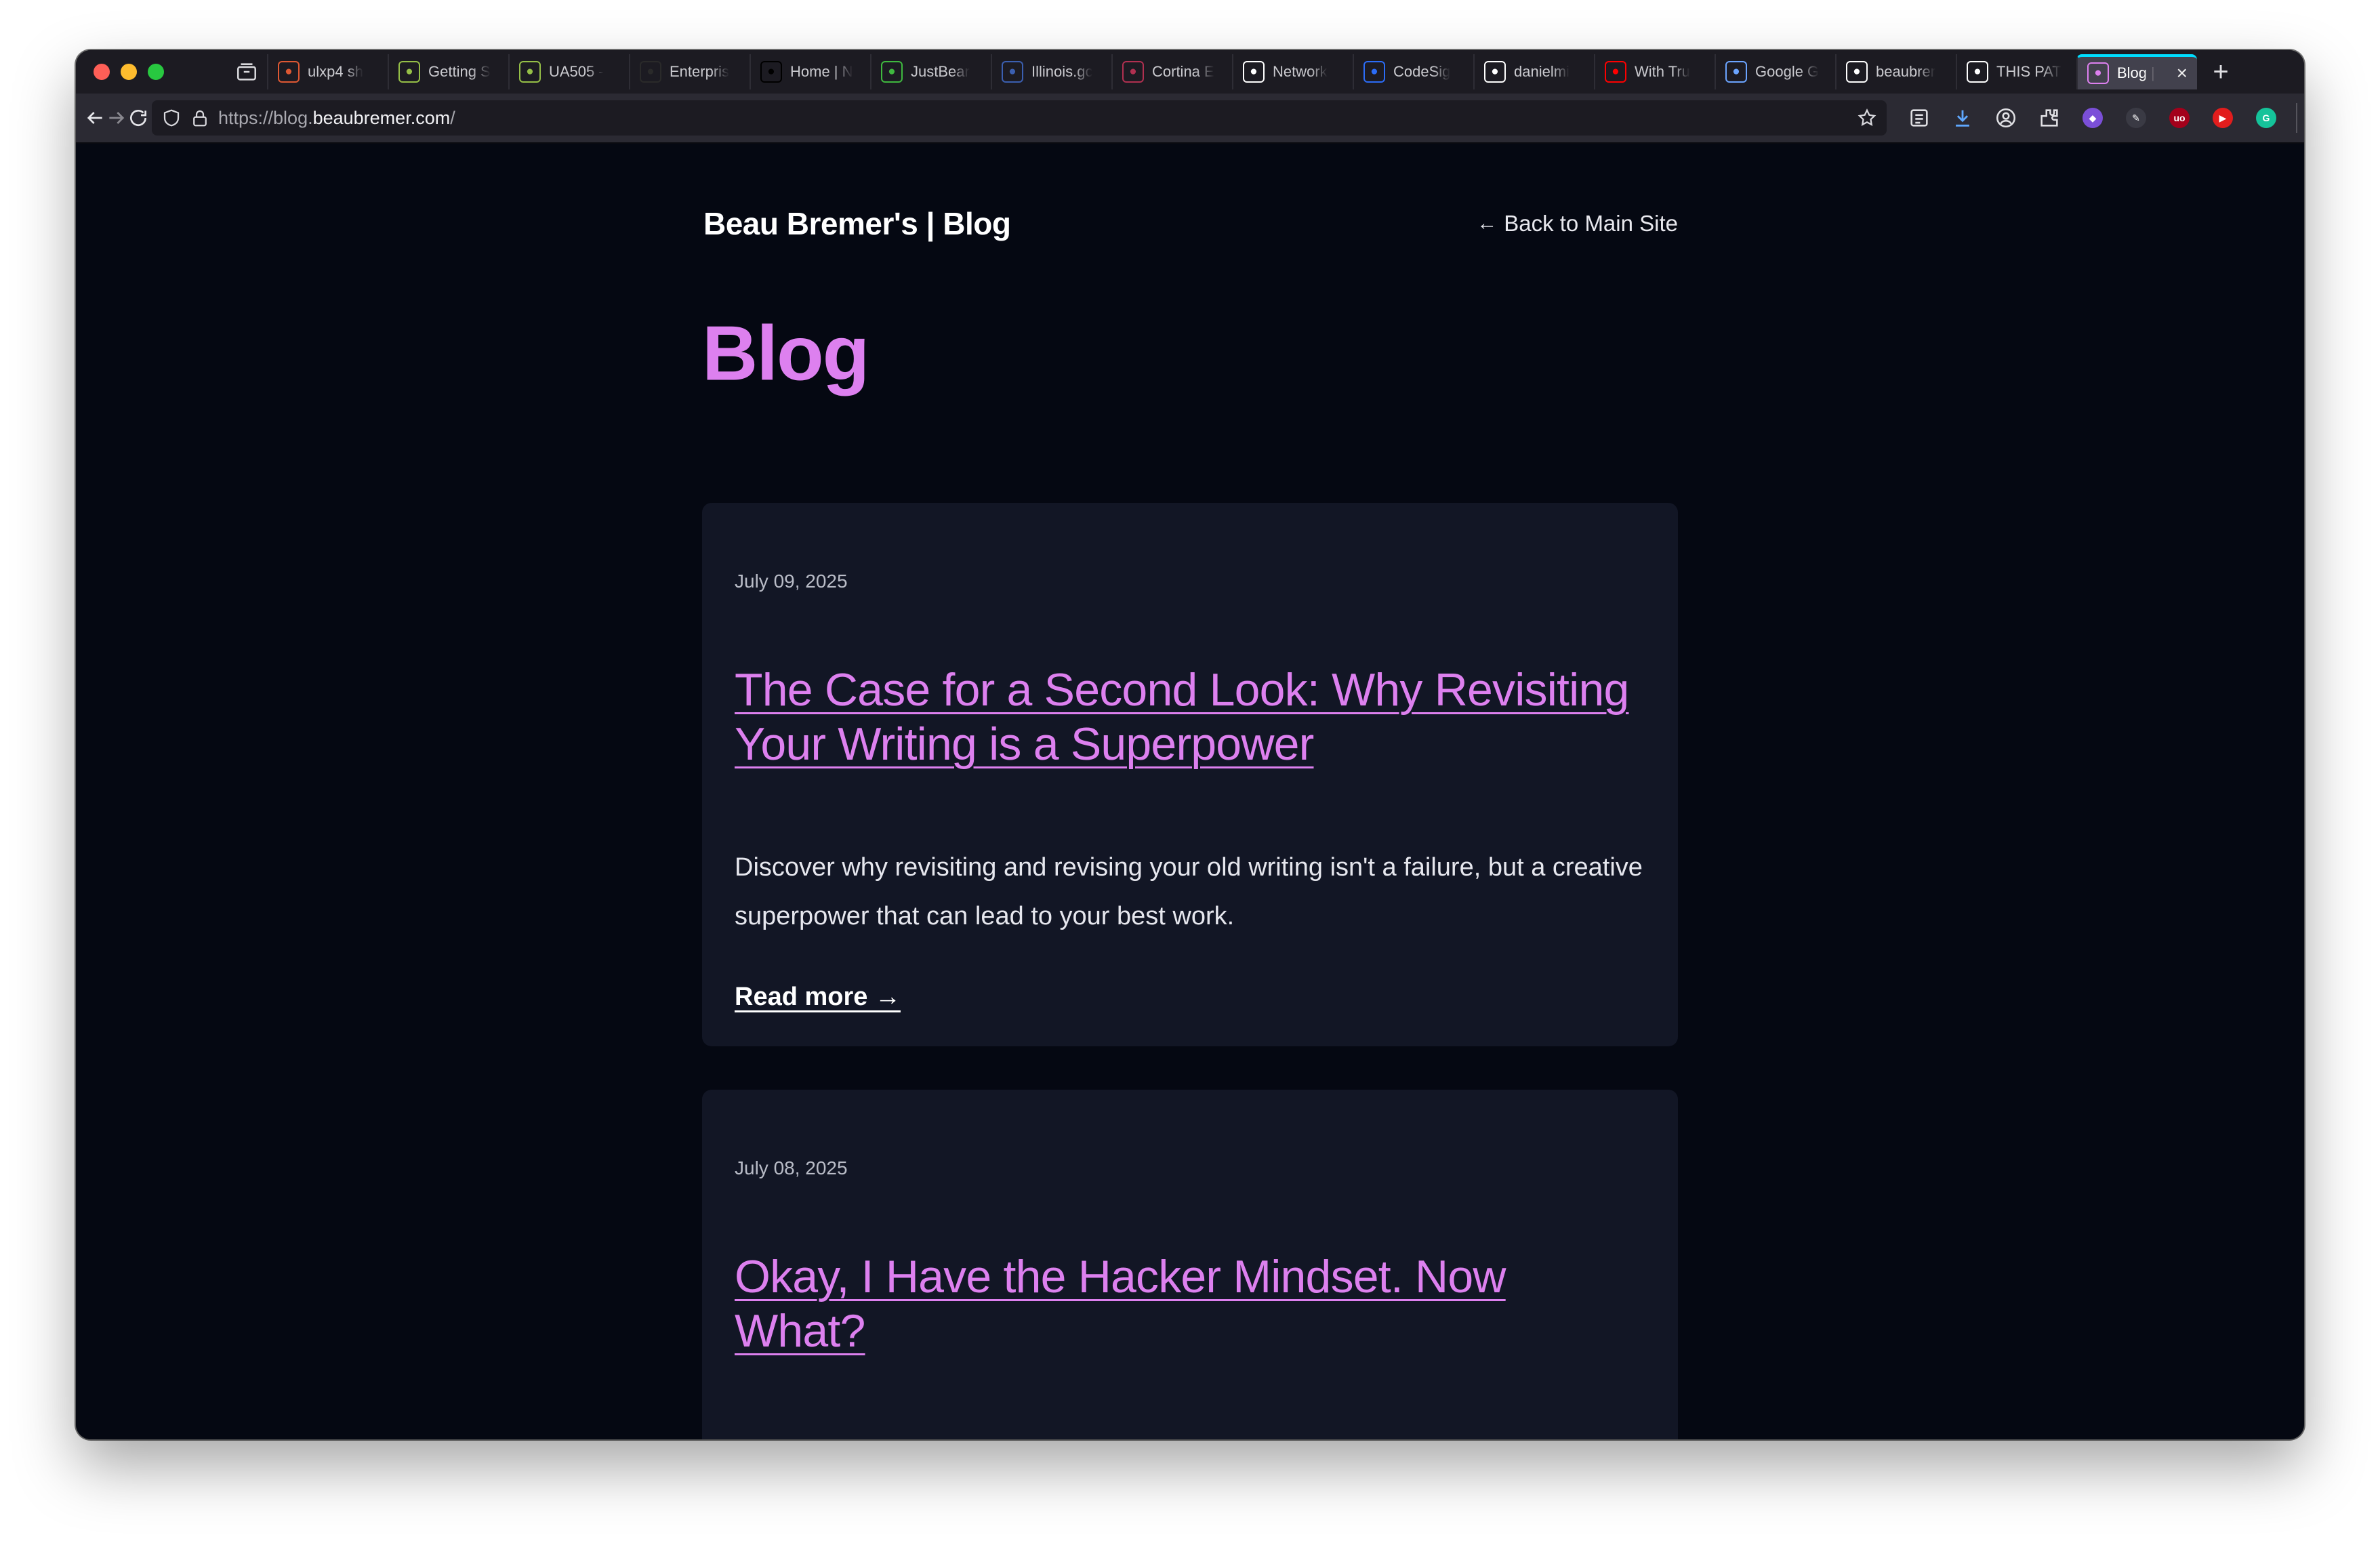 This screenshot has height=1541, width=2380. I want to click on address-bar: https://blog.beaubremer.com/, so click(1020, 118).